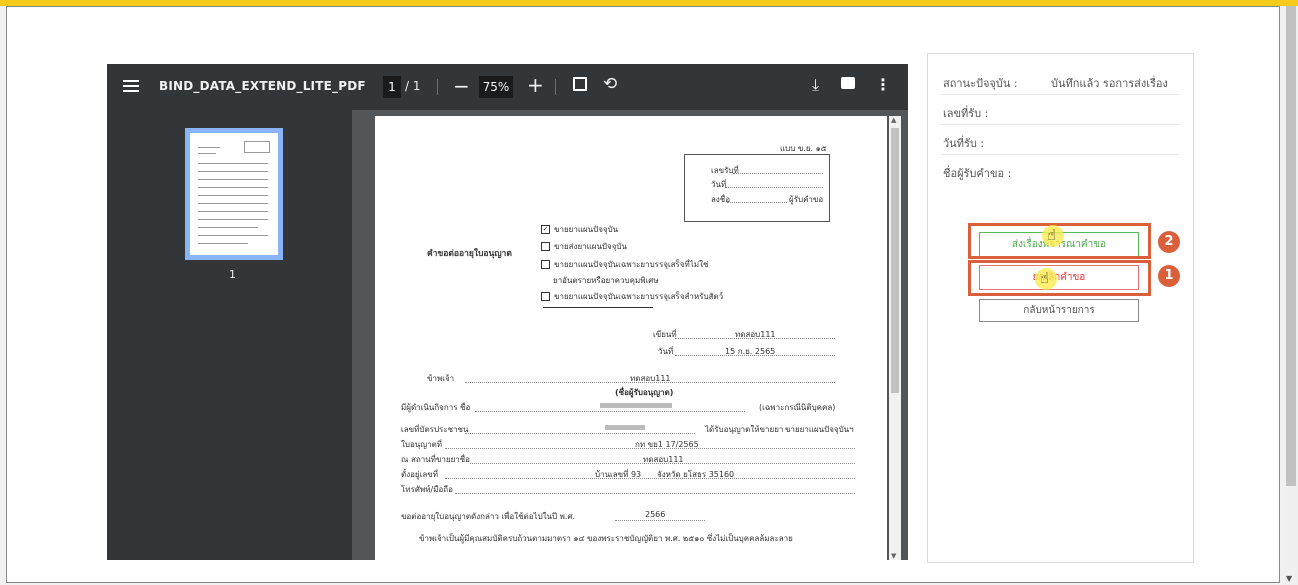 The width and height of the screenshot is (1298, 585). What do you see at coordinates (496, 87) in the screenshot?
I see `zoom-input: 75%` at bounding box center [496, 87].